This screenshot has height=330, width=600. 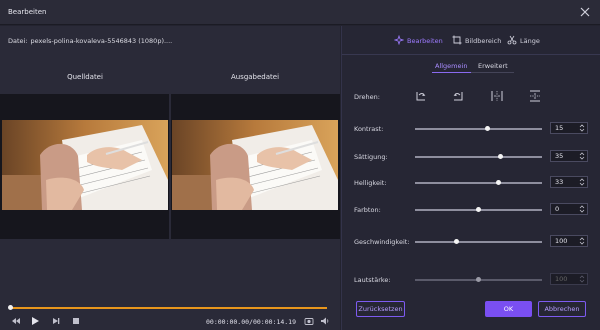 What do you see at coordinates (478, 157) in the screenshot?
I see `saturation-slider` at bounding box center [478, 157].